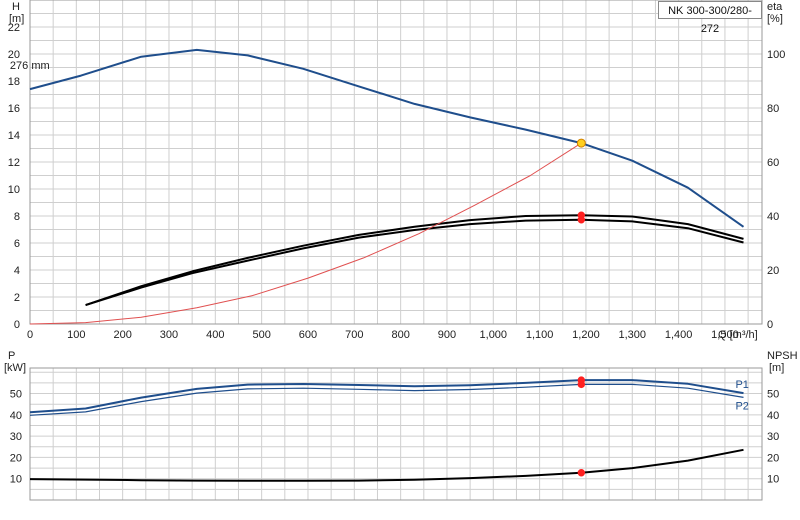  I want to click on intersection-point, so click(581, 143).